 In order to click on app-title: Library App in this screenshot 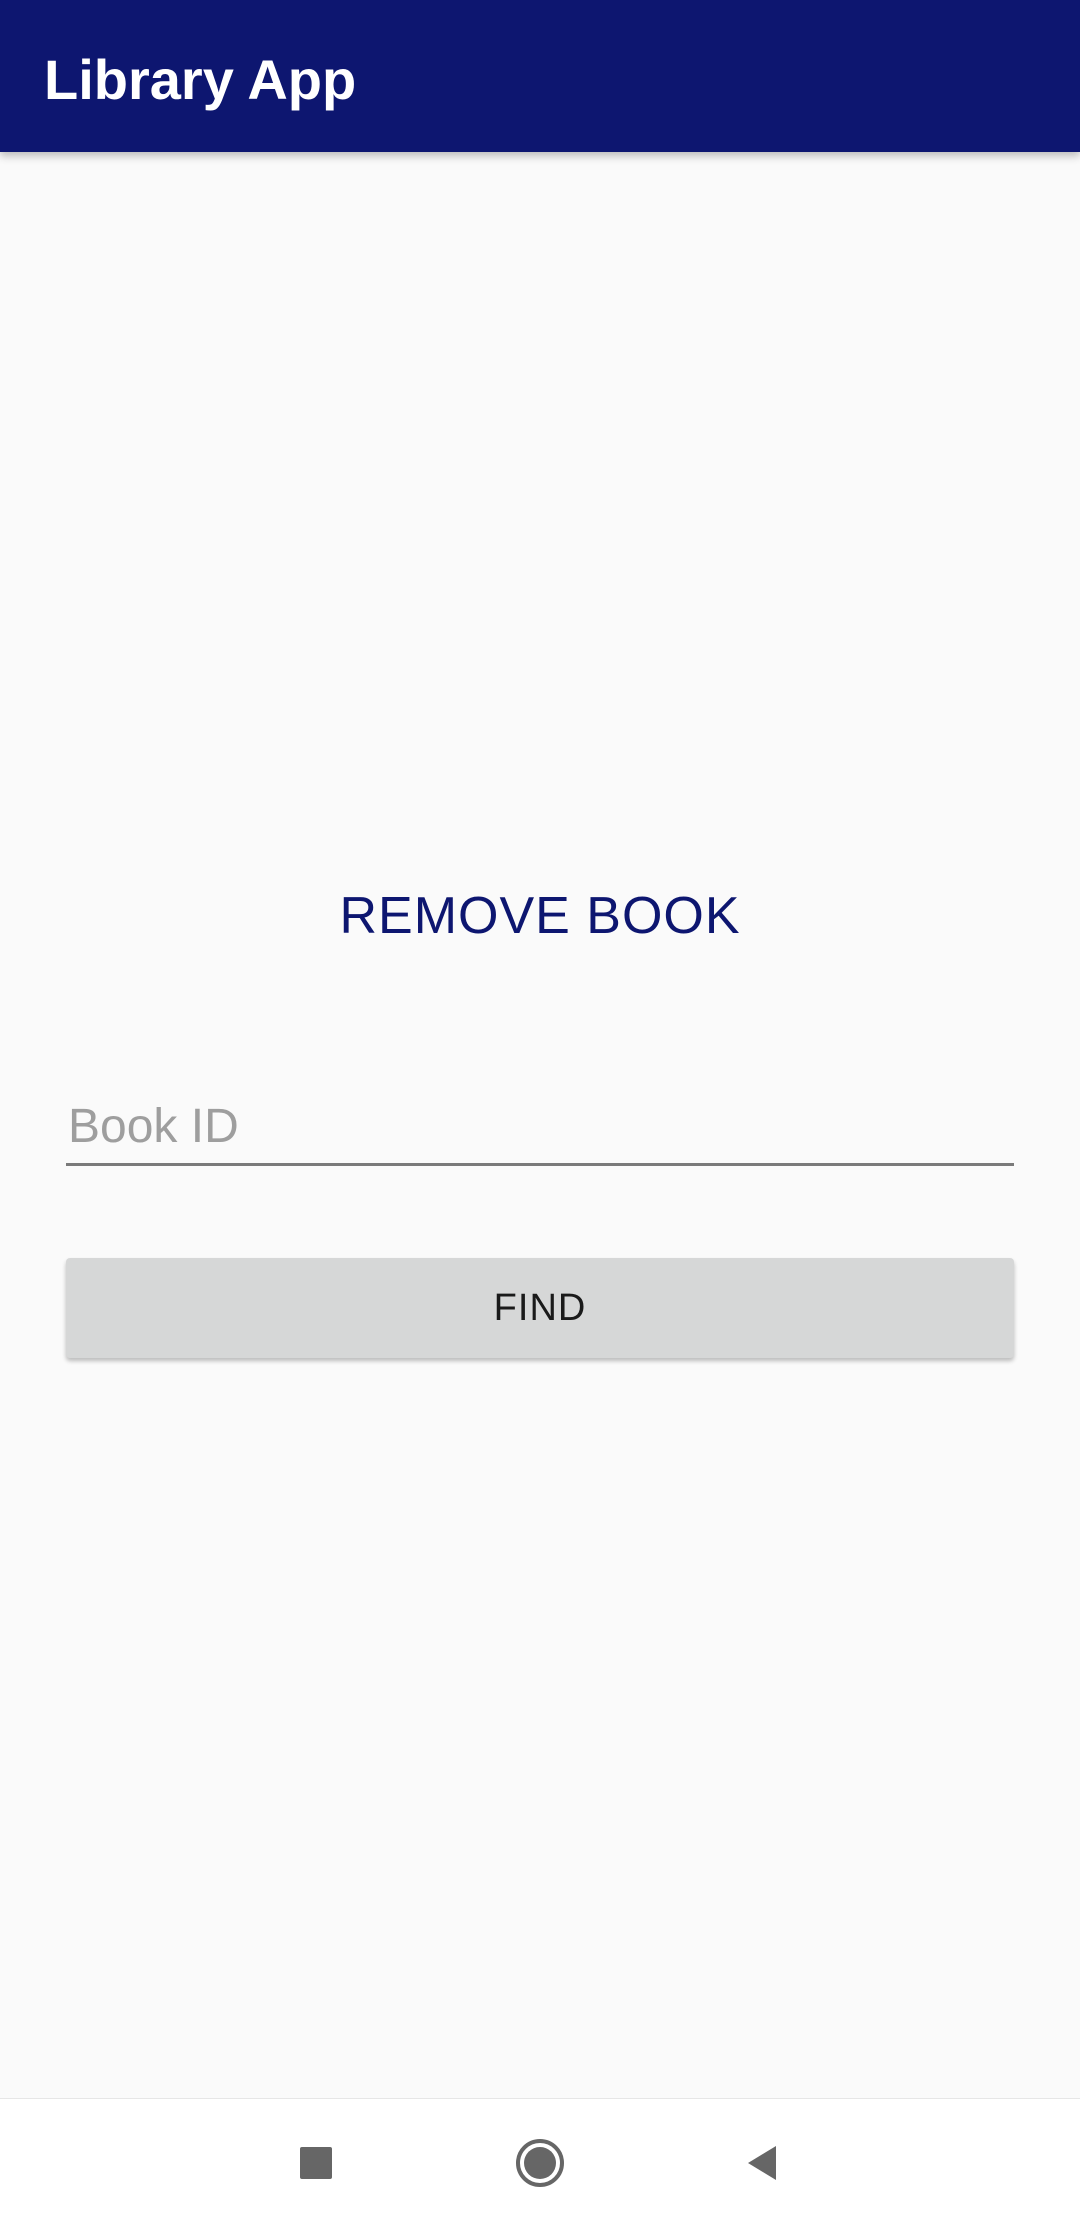, I will do `click(200, 79)`.